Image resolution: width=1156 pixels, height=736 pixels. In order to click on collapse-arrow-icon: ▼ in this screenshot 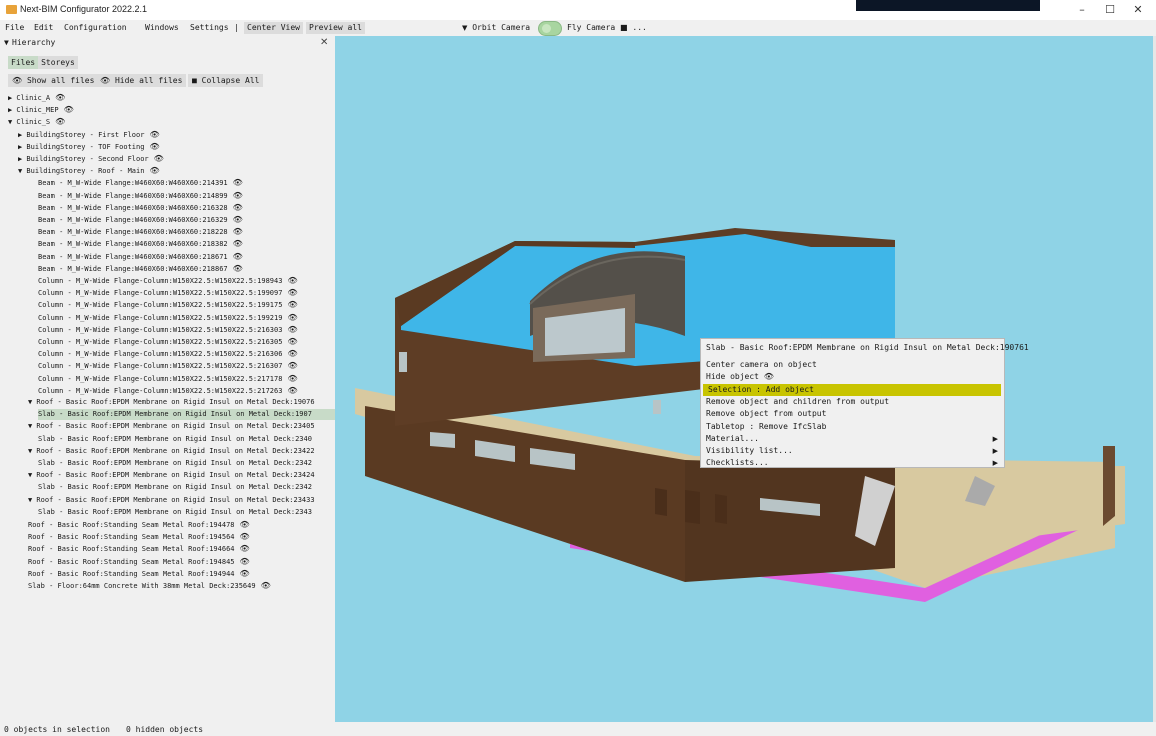, I will do `click(6, 42)`.